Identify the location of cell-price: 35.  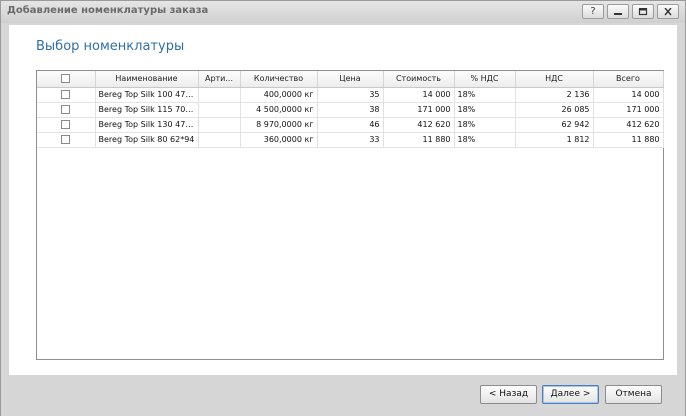
(350, 95).